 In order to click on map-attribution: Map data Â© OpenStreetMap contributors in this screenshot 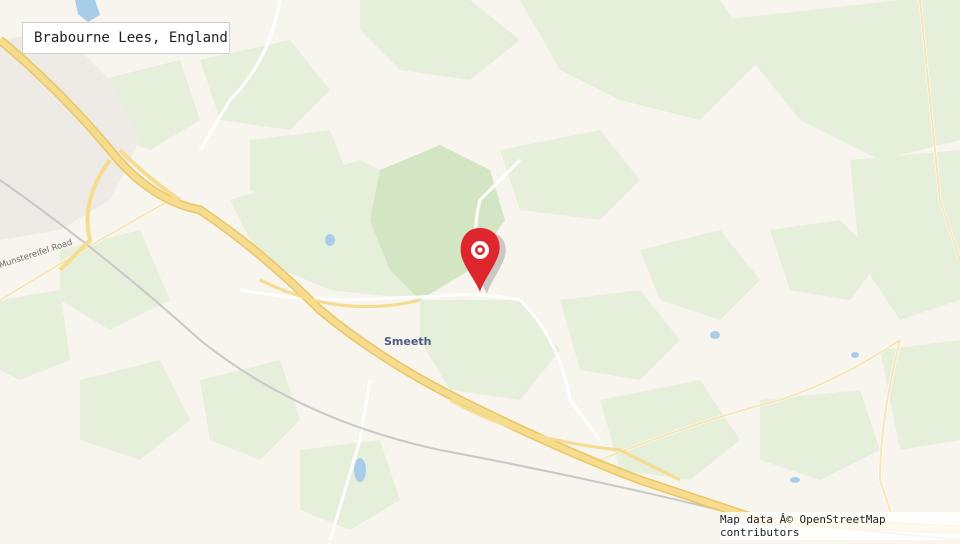, I will do `click(840, 526)`.